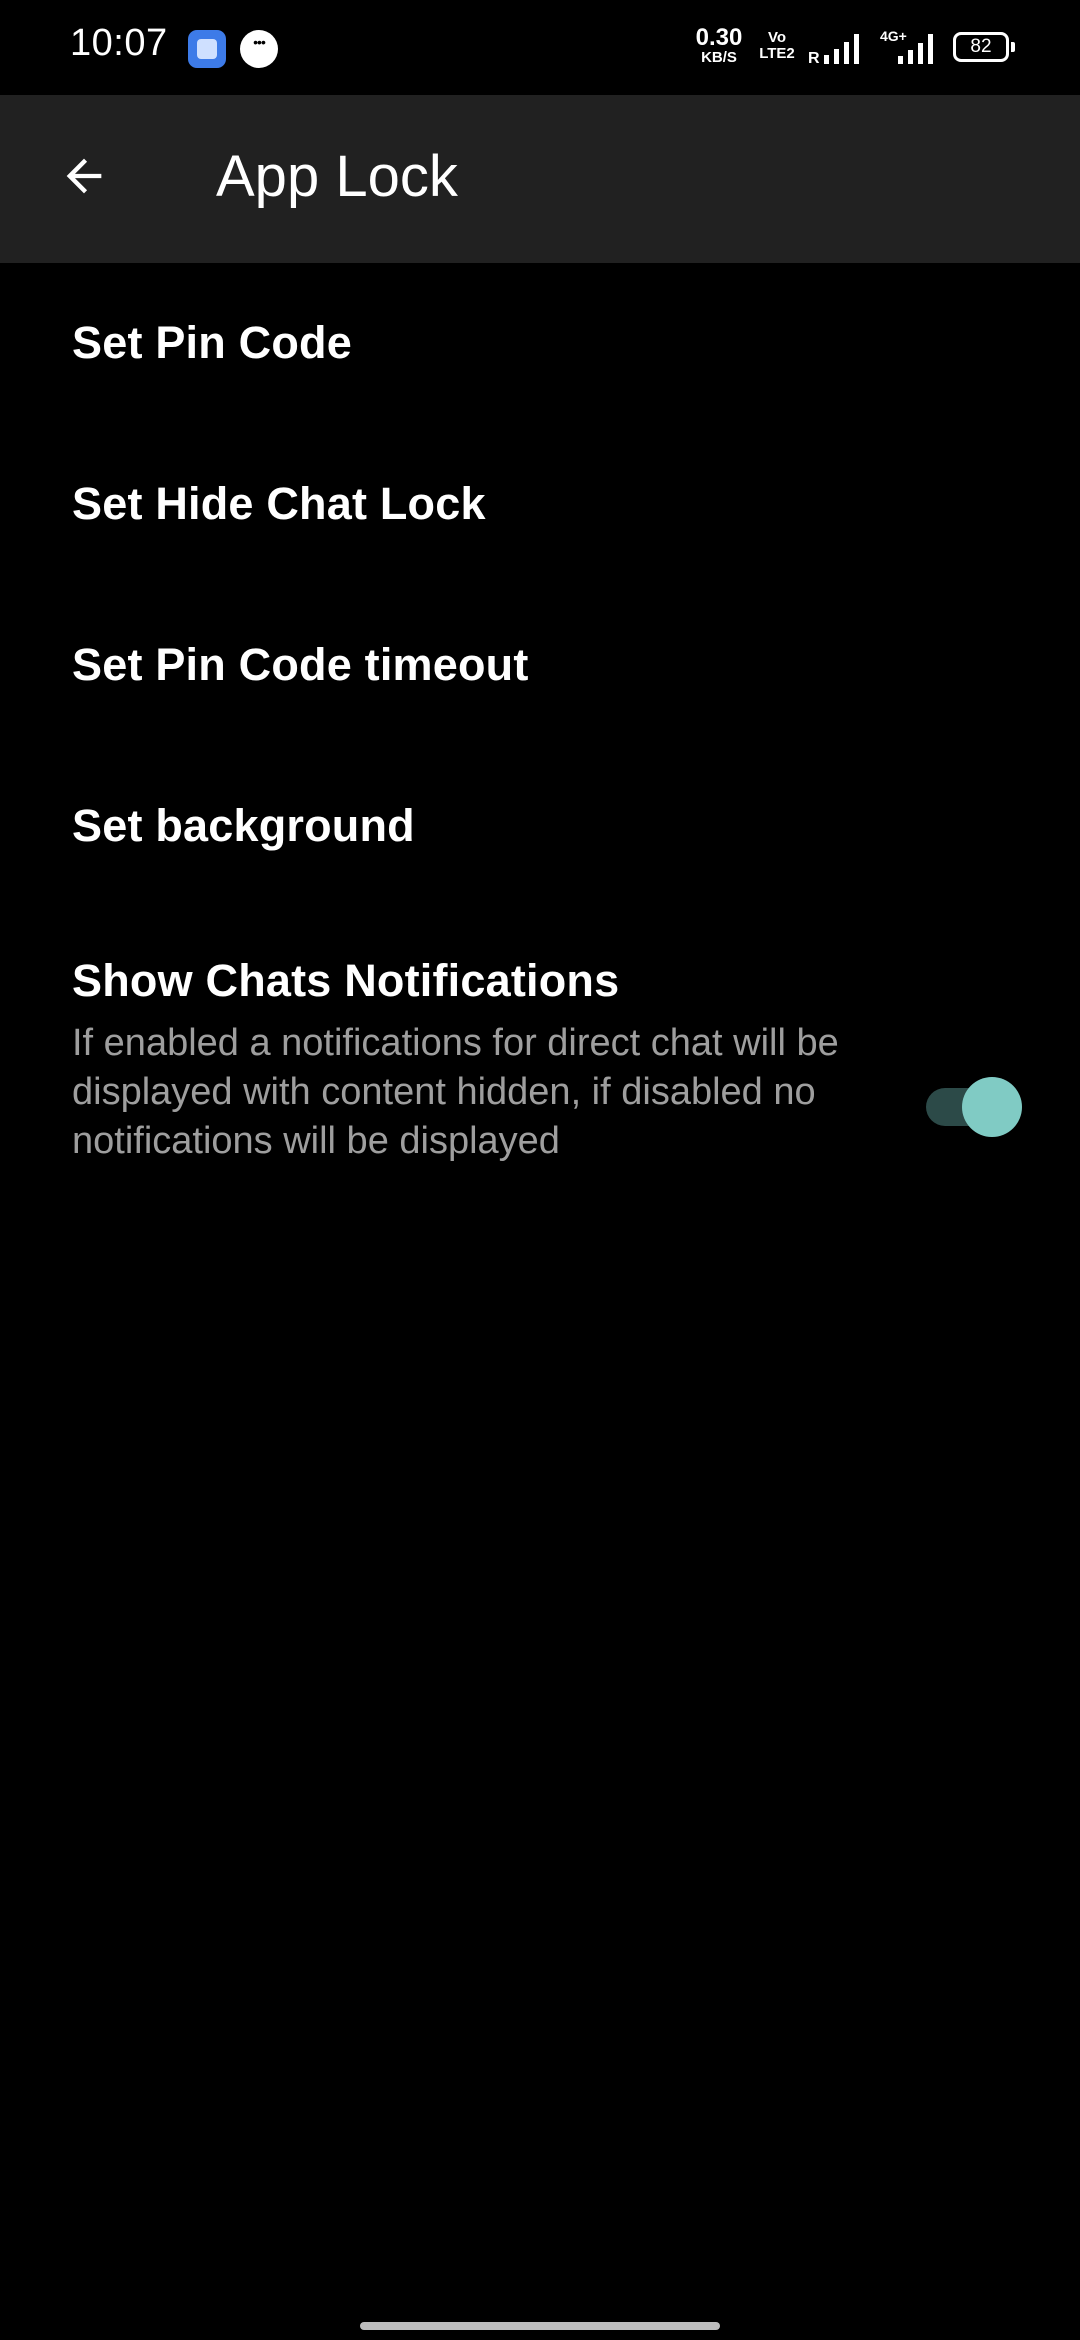 Image resolution: width=1080 pixels, height=2340 pixels. I want to click on page-title: App Lock, so click(337, 176).